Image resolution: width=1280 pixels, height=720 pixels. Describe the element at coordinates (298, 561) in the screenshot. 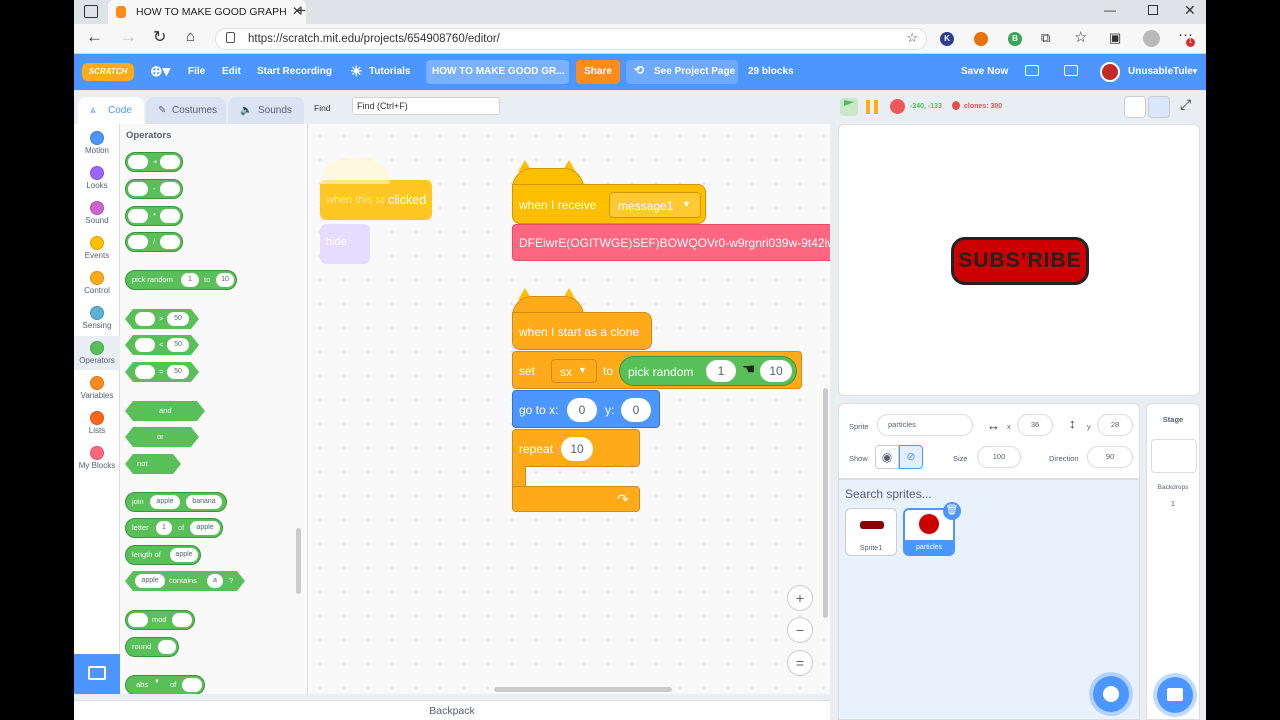

I see `palette-scrollbar` at that location.